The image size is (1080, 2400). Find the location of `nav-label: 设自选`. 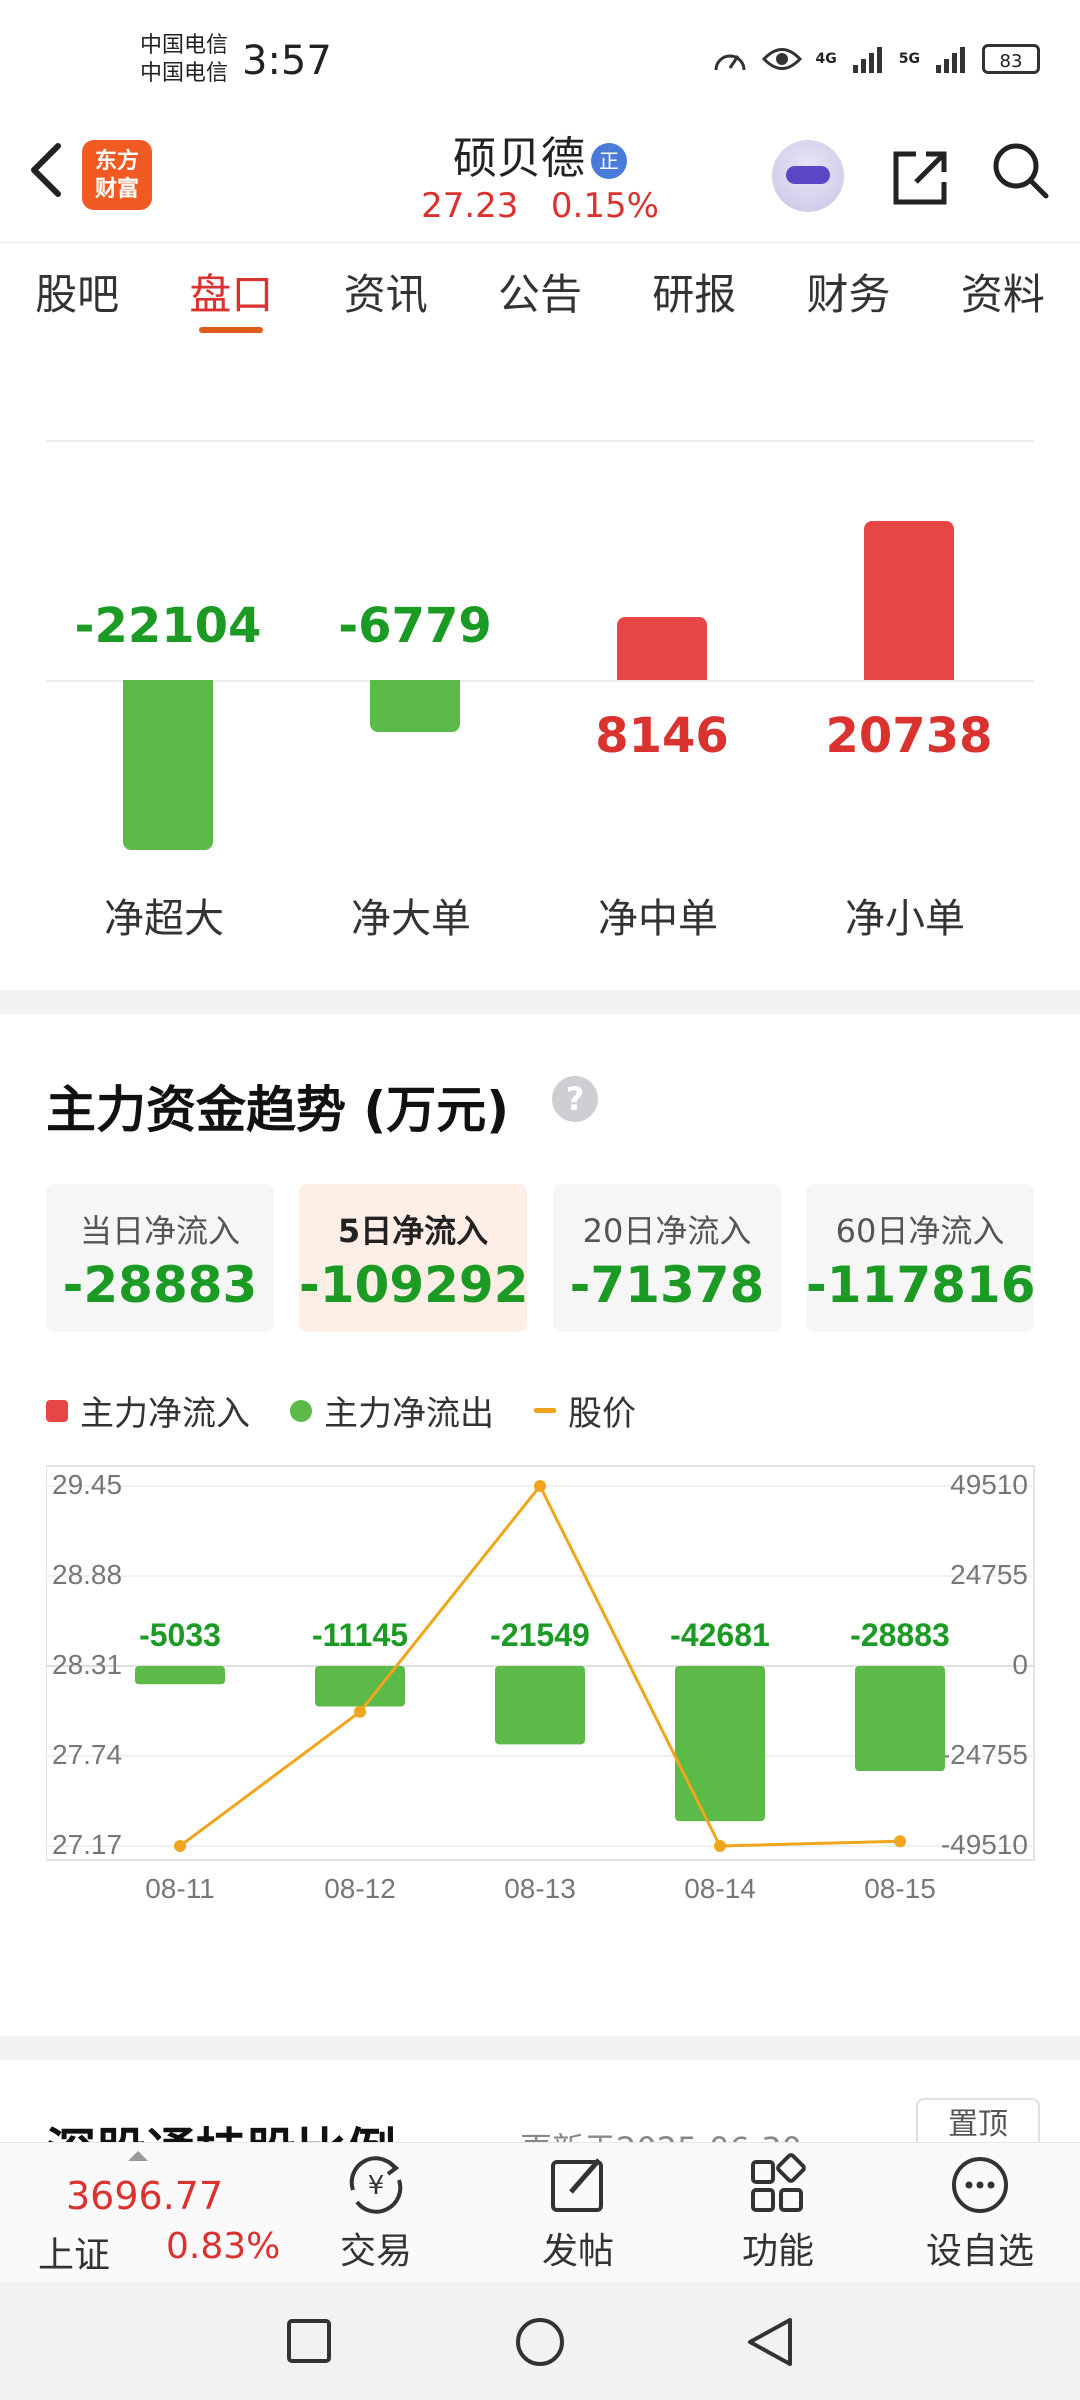

nav-label: 设自选 is located at coordinates (979, 2251).